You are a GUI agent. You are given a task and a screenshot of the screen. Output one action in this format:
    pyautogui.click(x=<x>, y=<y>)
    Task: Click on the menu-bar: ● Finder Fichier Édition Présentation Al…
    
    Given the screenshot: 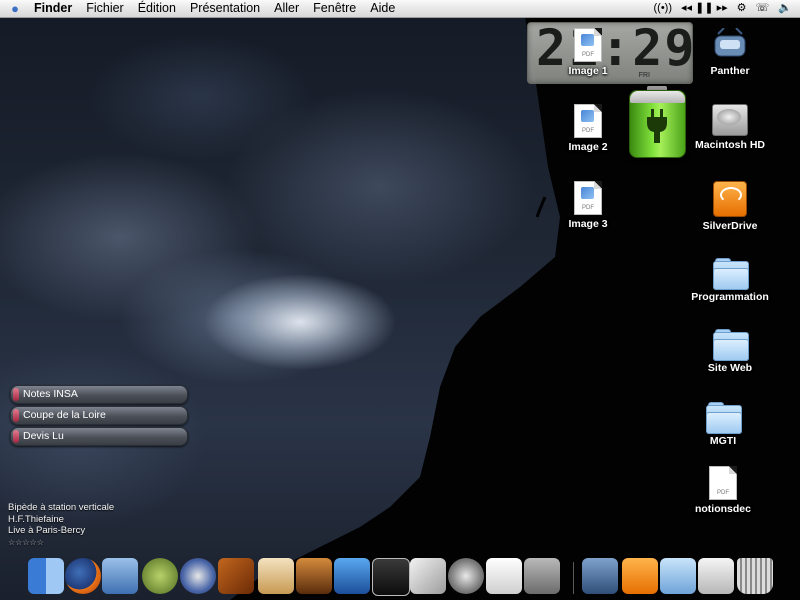 What is the action you would take?
    pyautogui.click(x=400, y=9)
    